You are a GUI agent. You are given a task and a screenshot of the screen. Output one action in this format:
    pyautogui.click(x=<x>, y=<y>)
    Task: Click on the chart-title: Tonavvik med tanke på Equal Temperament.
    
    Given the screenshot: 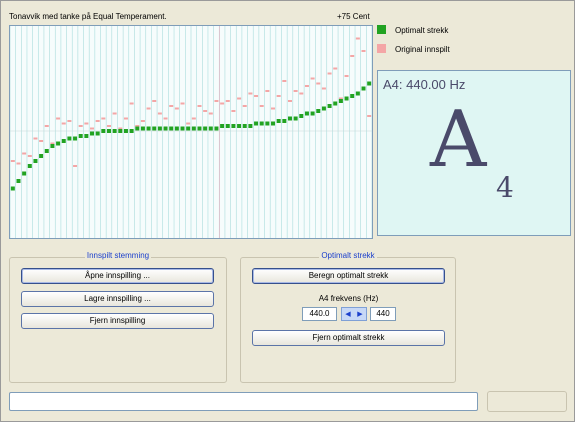 What is the action you would take?
    pyautogui.click(x=88, y=16)
    